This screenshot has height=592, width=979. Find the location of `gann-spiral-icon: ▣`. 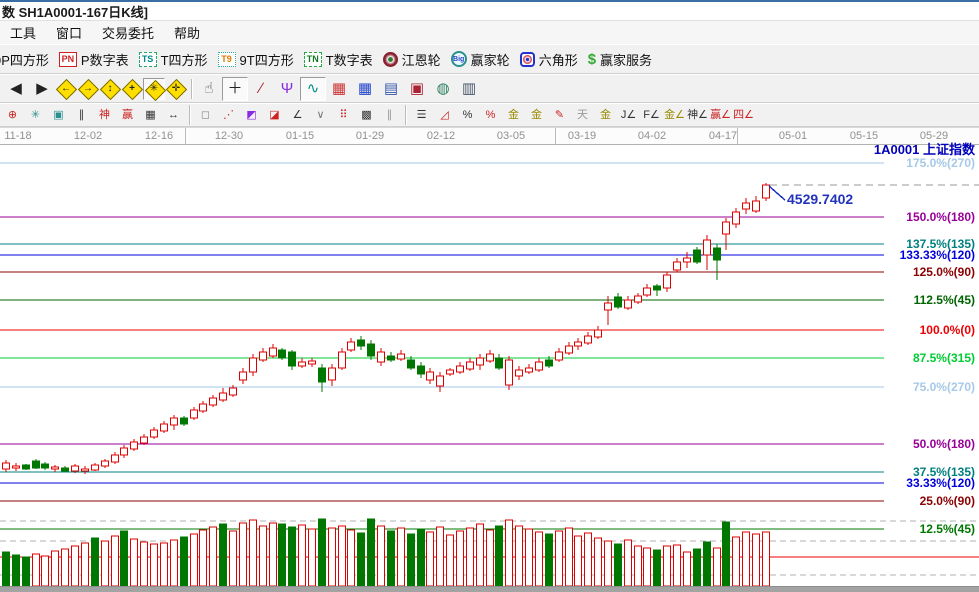

gann-spiral-icon: ▣ is located at coordinates (58, 115).